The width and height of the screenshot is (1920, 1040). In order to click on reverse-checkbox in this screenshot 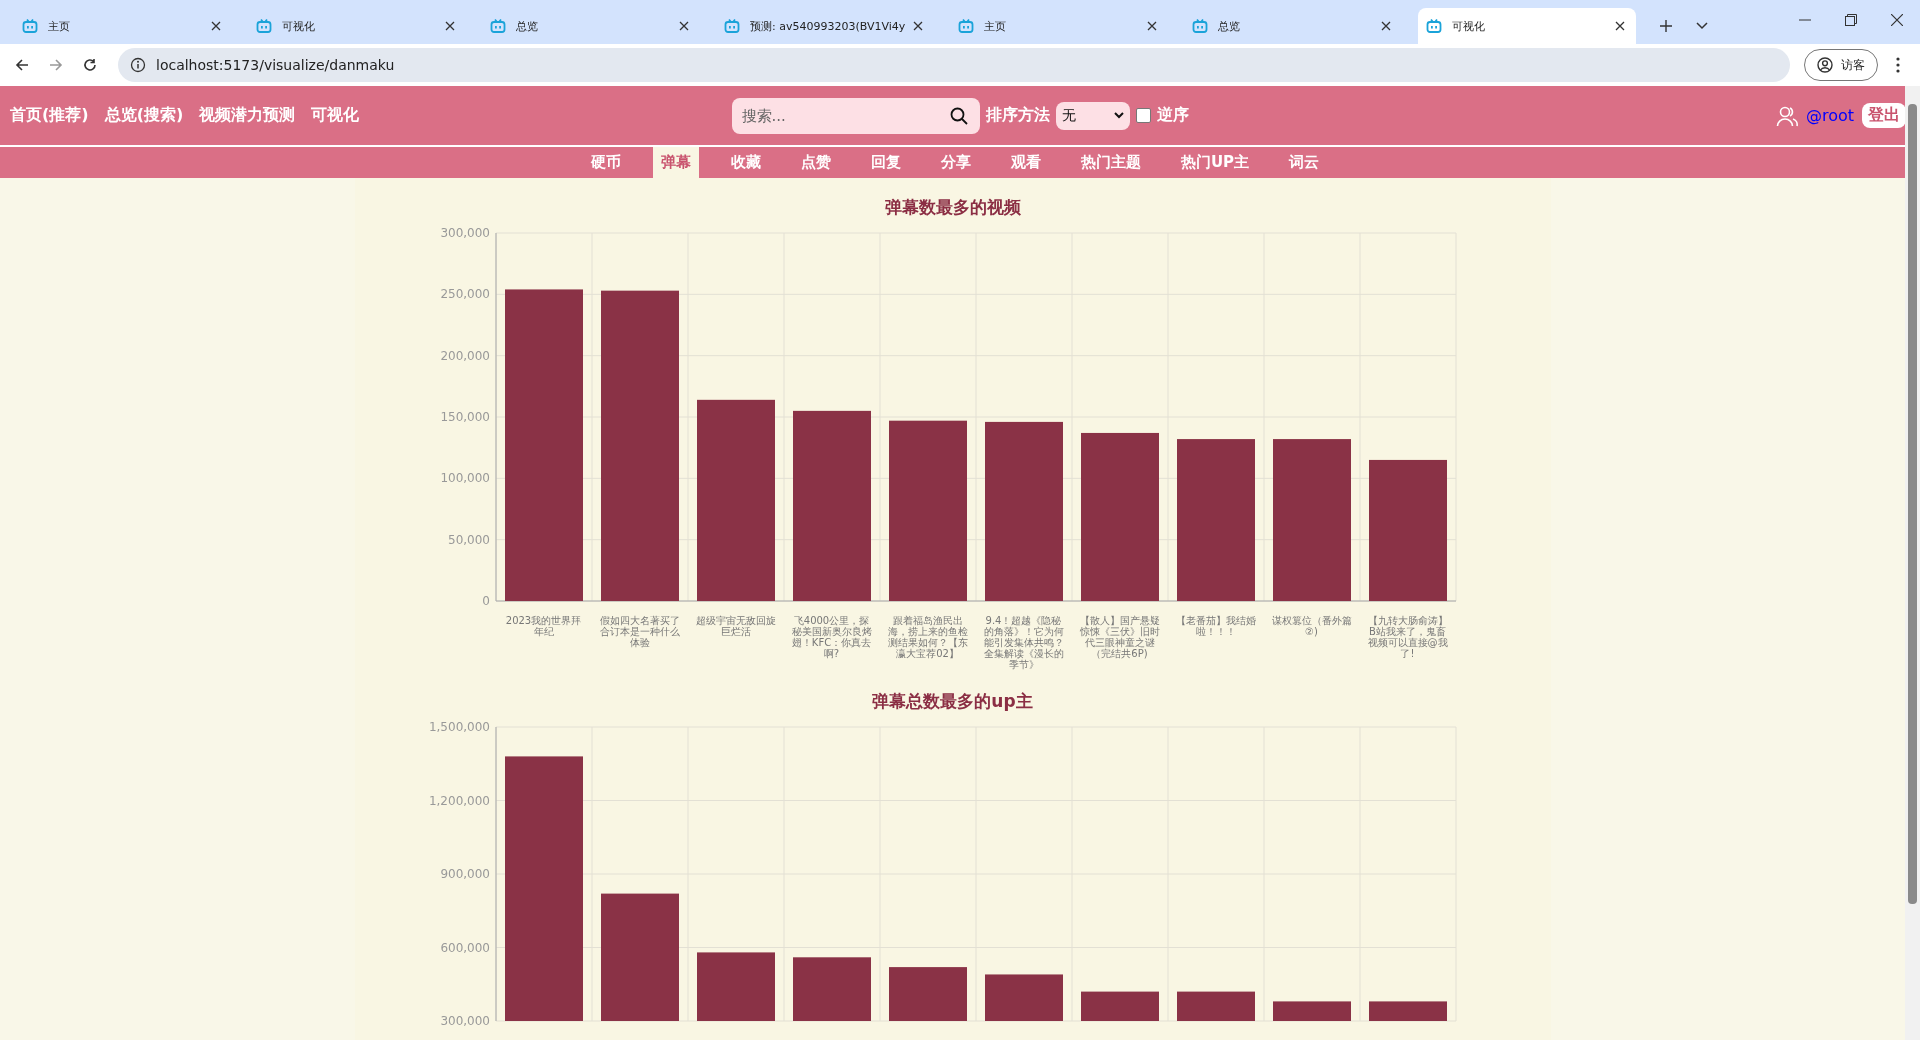, I will do `click(1143, 115)`.